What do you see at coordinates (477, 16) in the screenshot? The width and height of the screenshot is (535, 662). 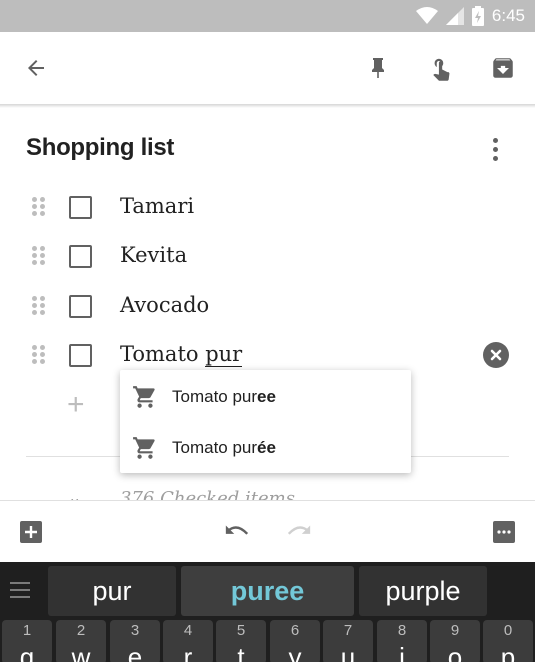 I see `battery-charging-icon` at bounding box center [477, 16].